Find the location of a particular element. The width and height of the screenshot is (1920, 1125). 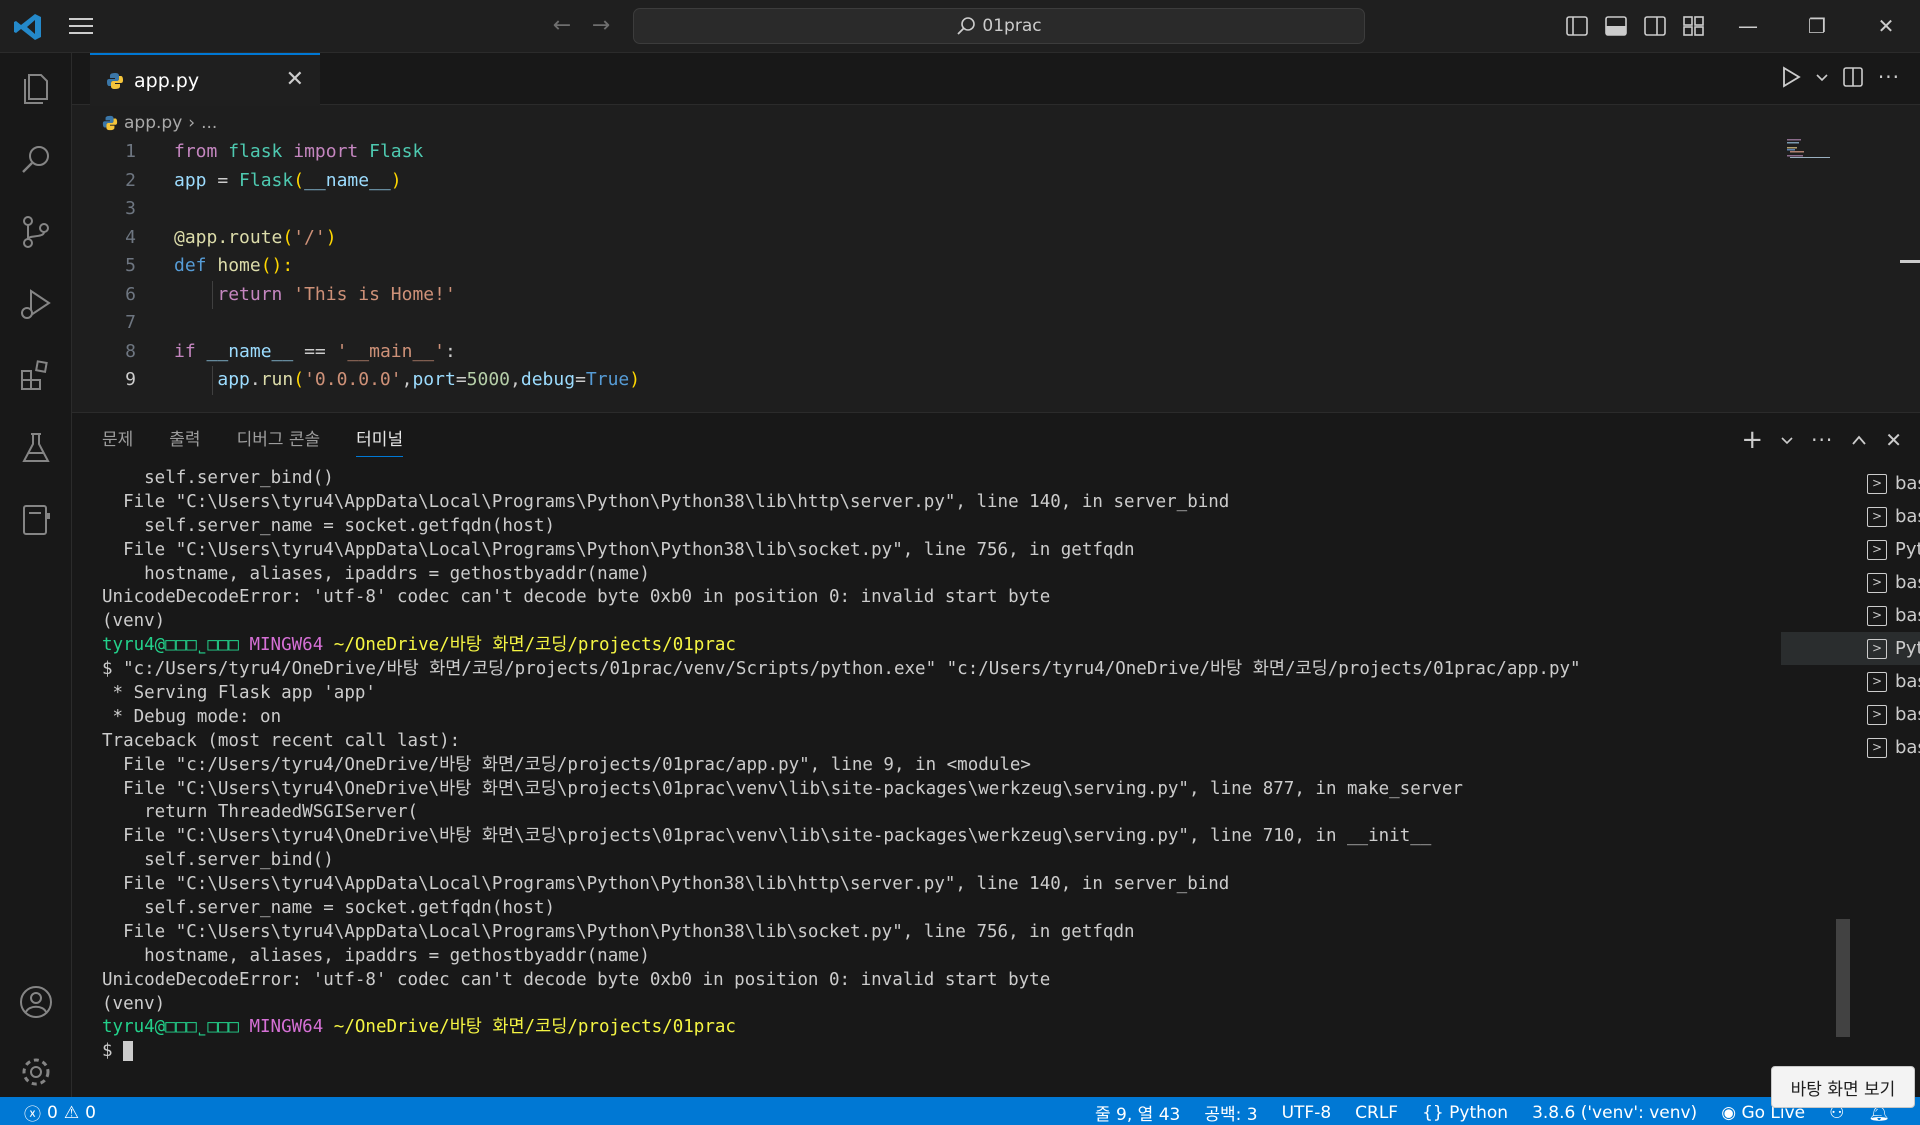

warning-count: 0 is located at coordinates (90, 1112).